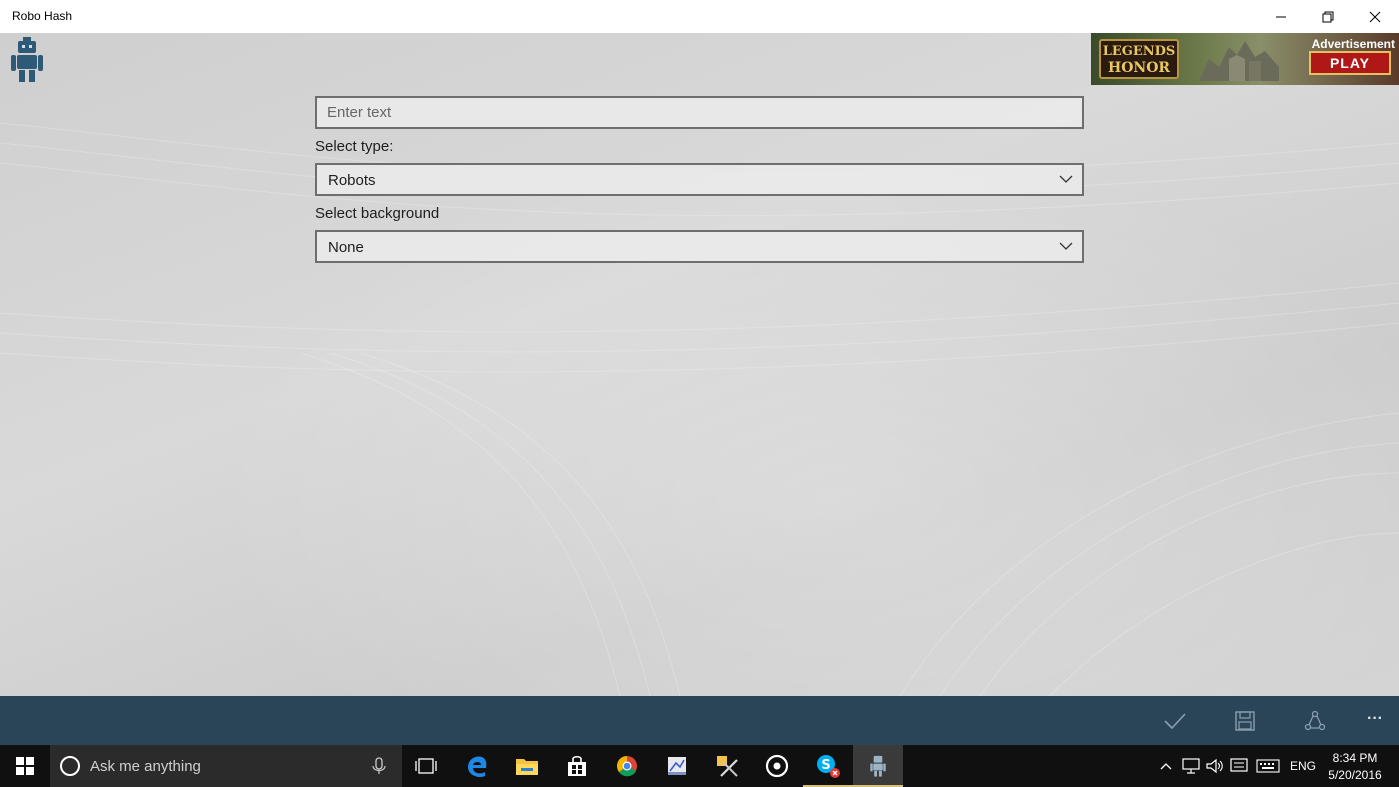  I want to click on skype-icon: S, so click(828, 766).